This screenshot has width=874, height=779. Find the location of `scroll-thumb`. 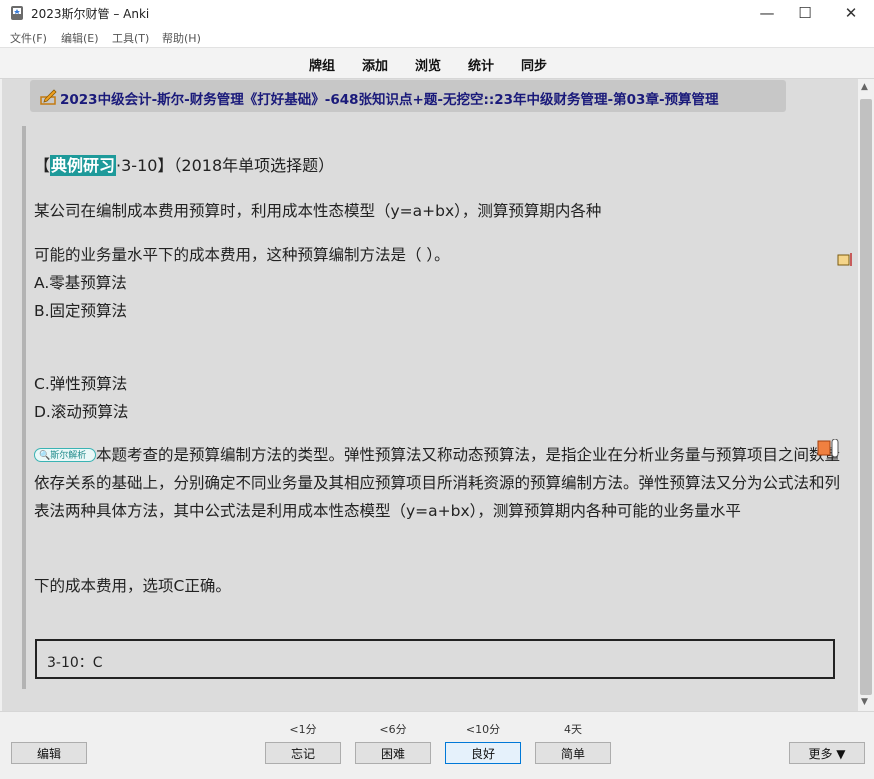

scroll-thumb is located at coordinates (866, 397).